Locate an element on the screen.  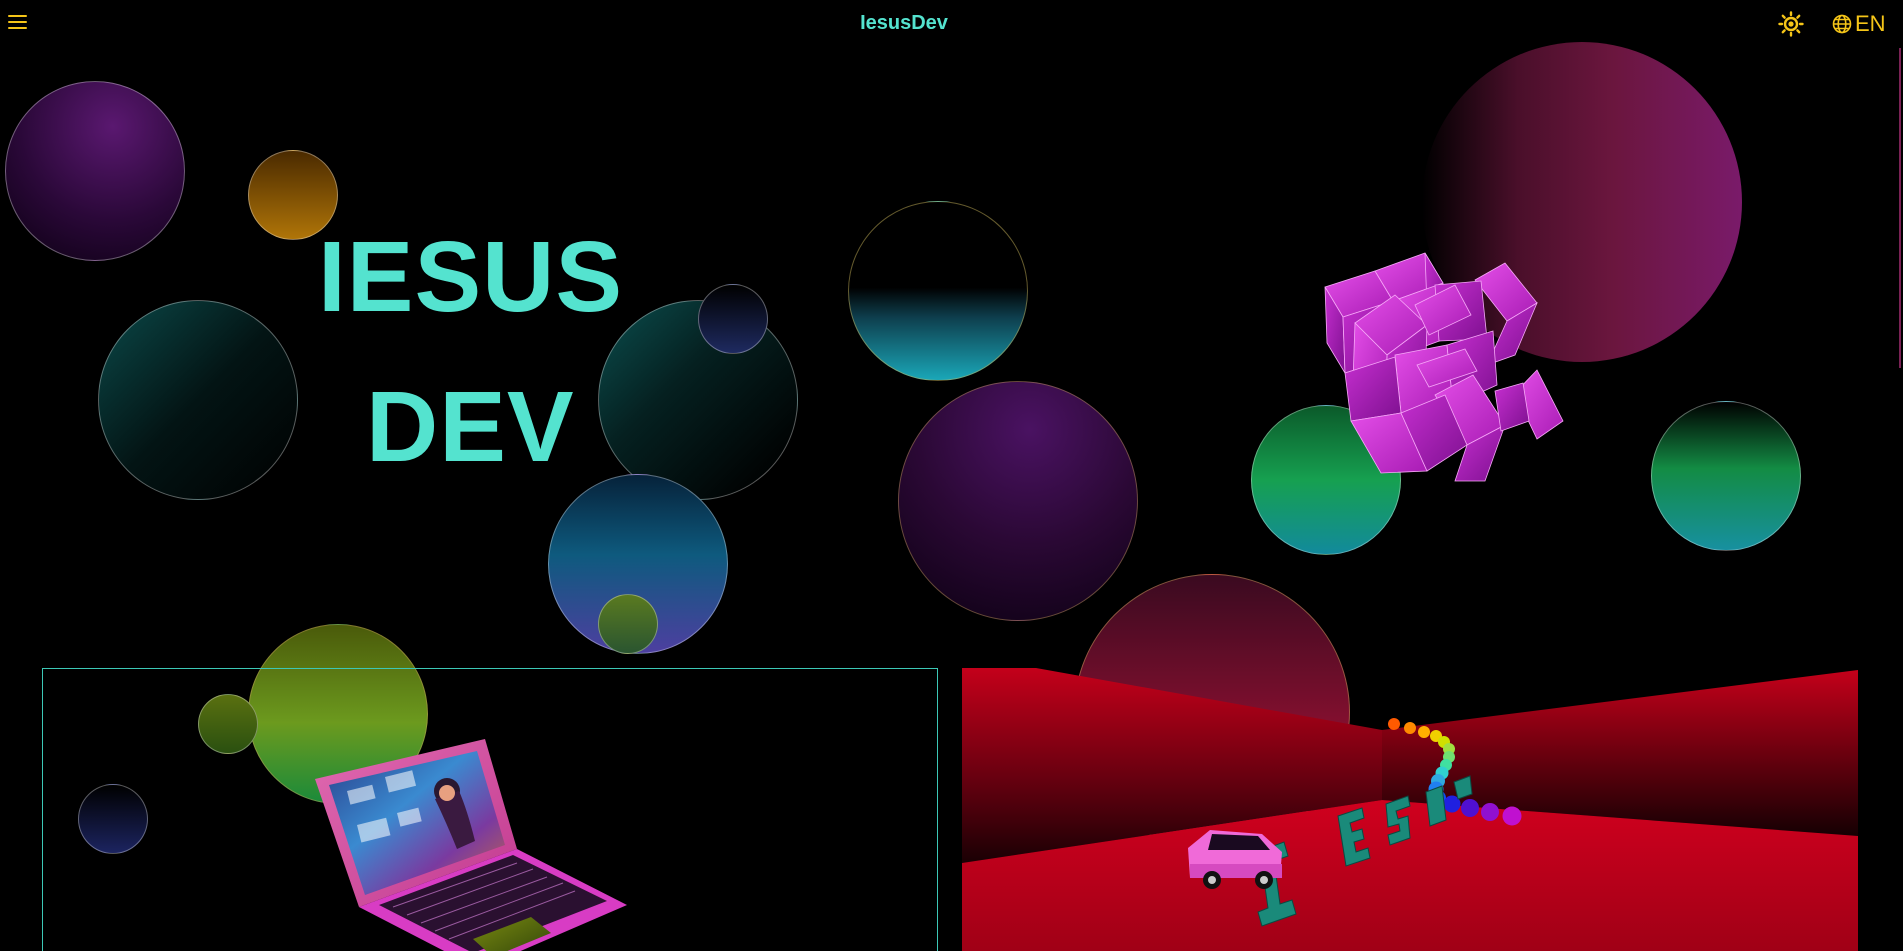
brand-link: IesusDev is located at coordinates (904, 23).